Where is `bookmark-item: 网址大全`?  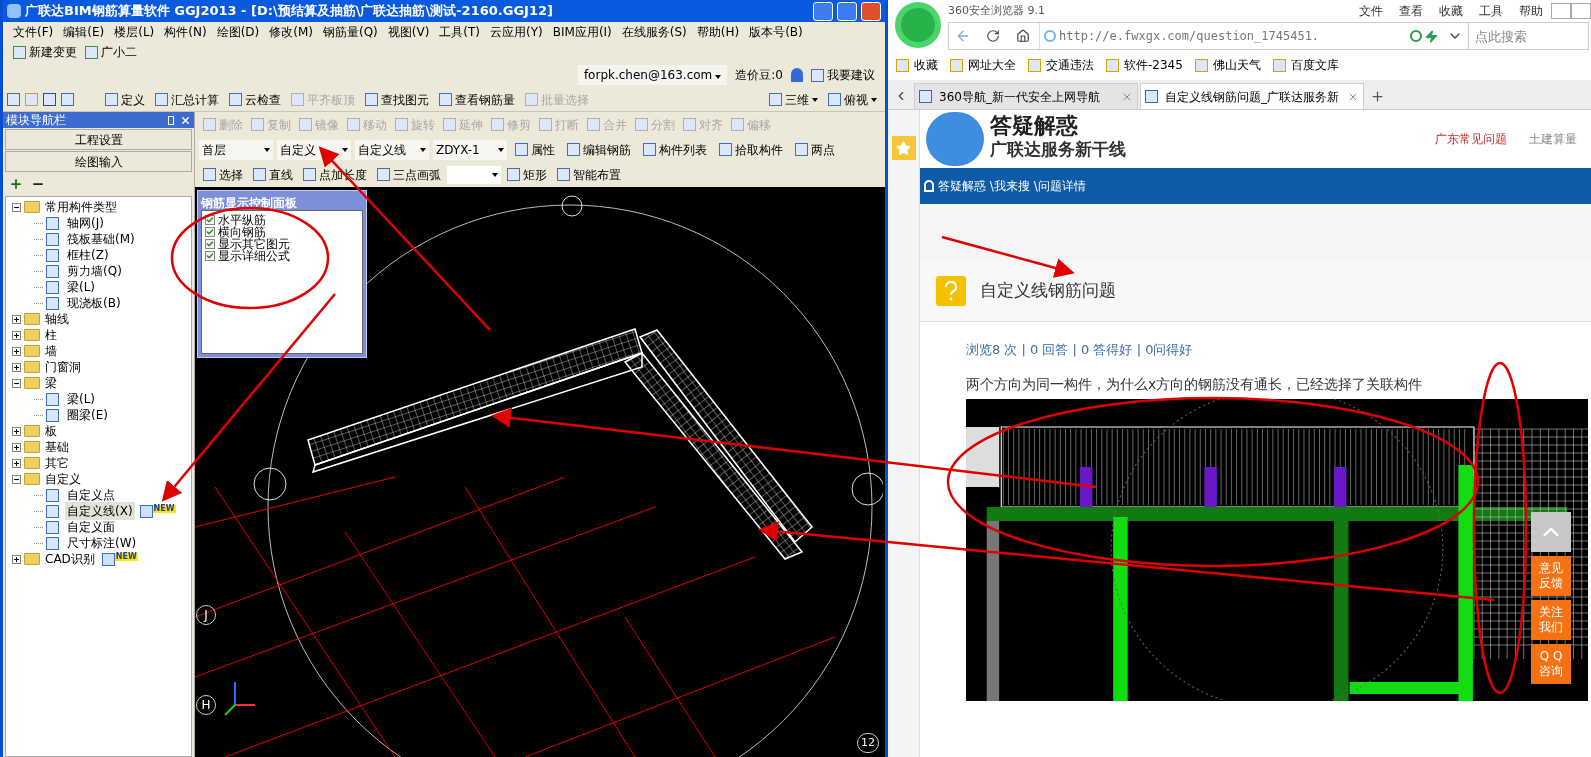
bookmark-item: 网址大全 is located at coordinates (983, 65).